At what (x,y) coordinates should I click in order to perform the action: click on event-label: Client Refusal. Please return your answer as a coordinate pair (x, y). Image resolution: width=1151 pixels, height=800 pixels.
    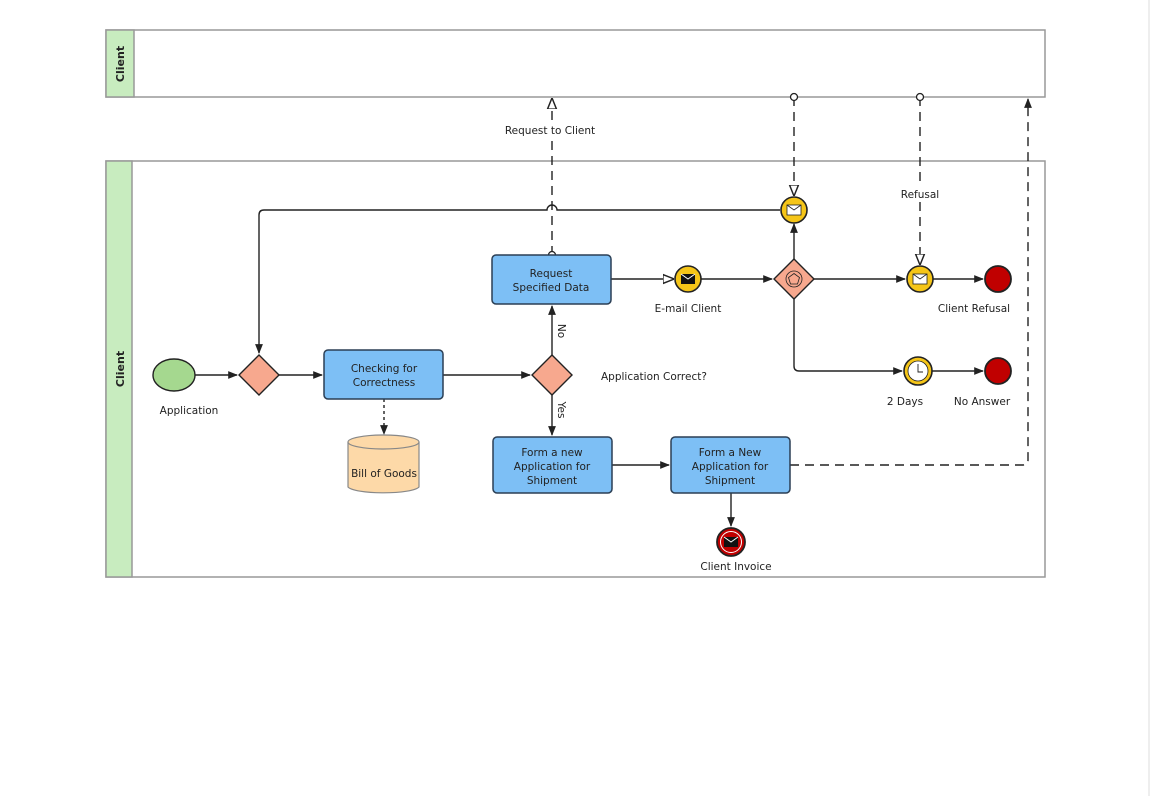
    Looking at the image, I should click on (974, 309).